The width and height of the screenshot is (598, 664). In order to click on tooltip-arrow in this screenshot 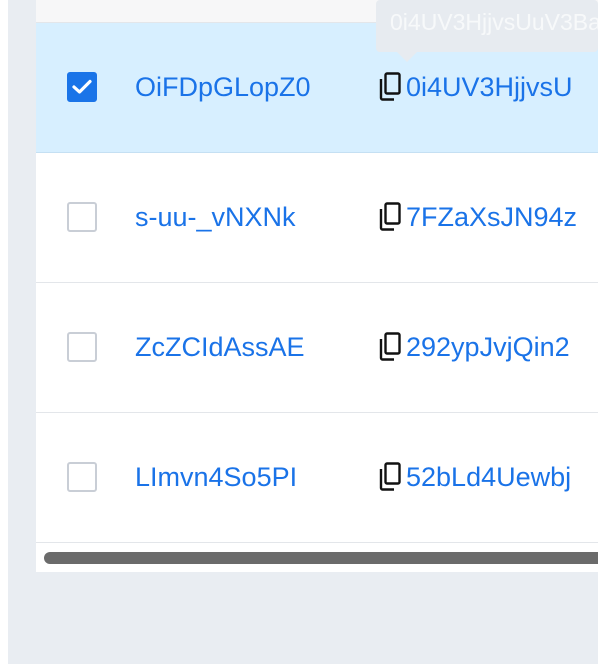, I will do `click(407, 57)`.